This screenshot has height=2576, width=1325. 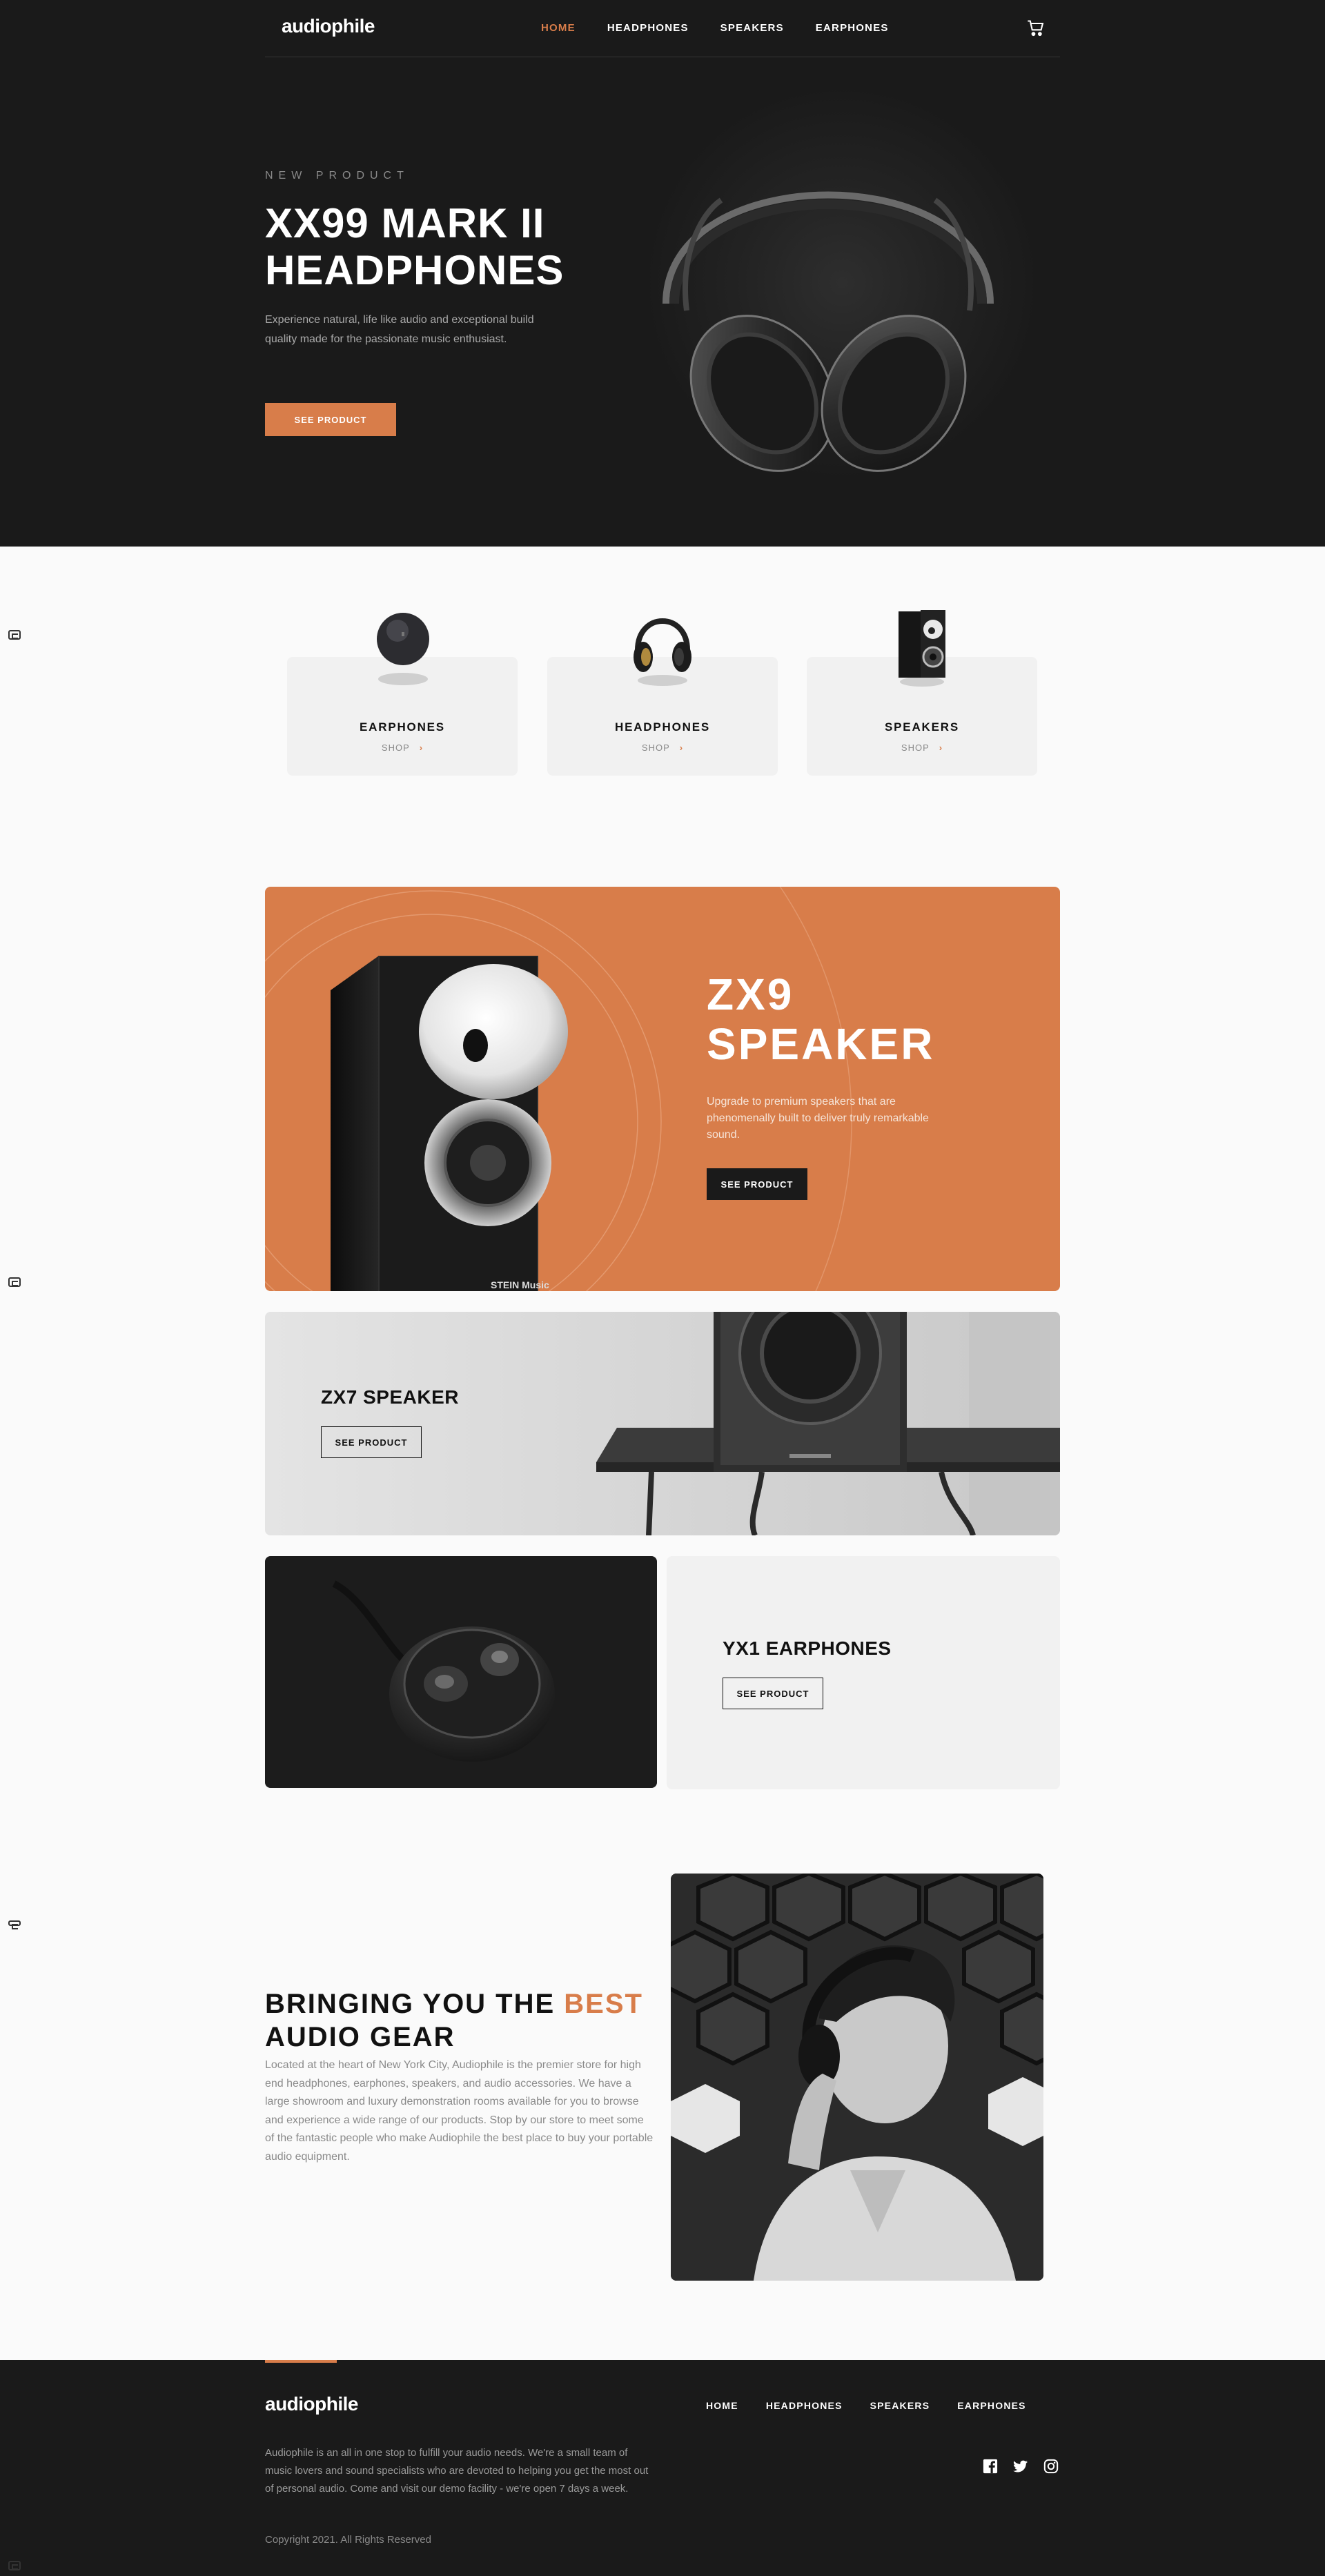 What do you see at coordinates (1051, 2466) in the screenshot?
I see `instagram-icon` at bounding box center [1051, 2466].